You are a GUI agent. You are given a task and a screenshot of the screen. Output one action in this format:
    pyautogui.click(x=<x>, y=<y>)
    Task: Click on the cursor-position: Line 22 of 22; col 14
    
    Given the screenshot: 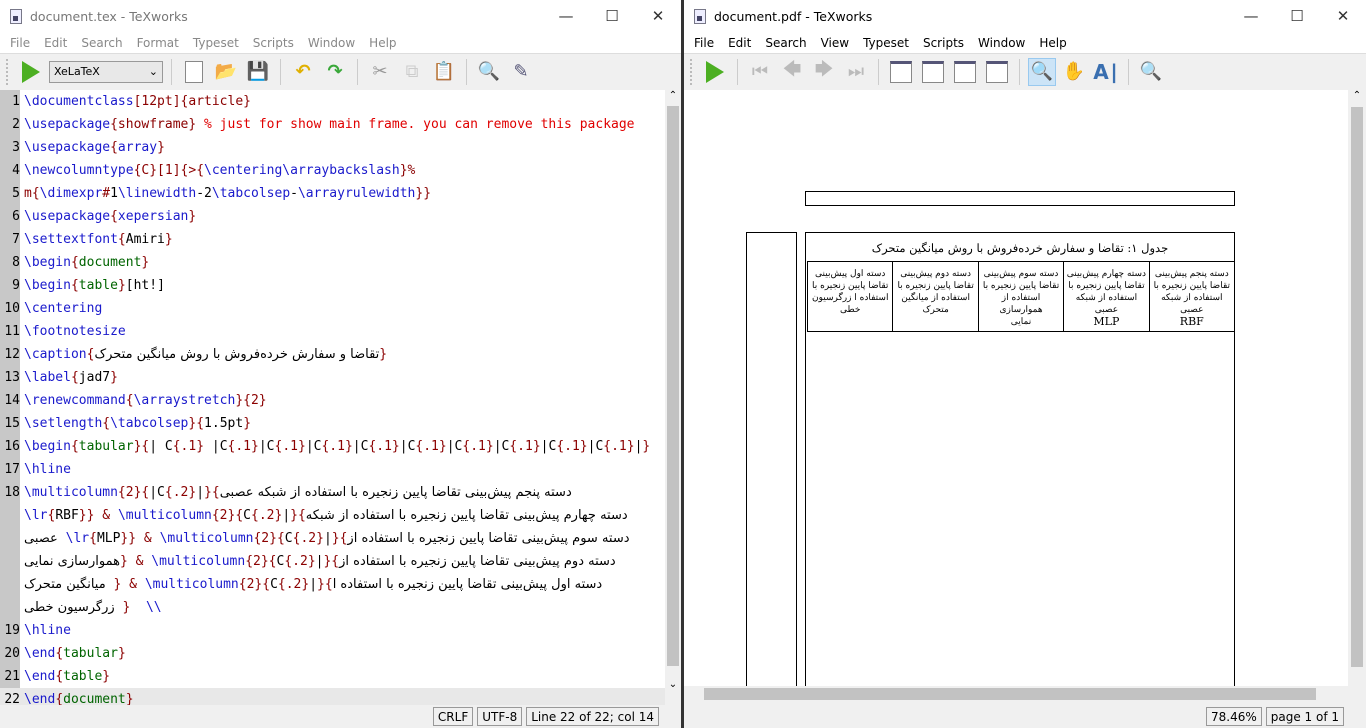 What is the action you would take?
    pyautogui.click(x=592, y=716)
    